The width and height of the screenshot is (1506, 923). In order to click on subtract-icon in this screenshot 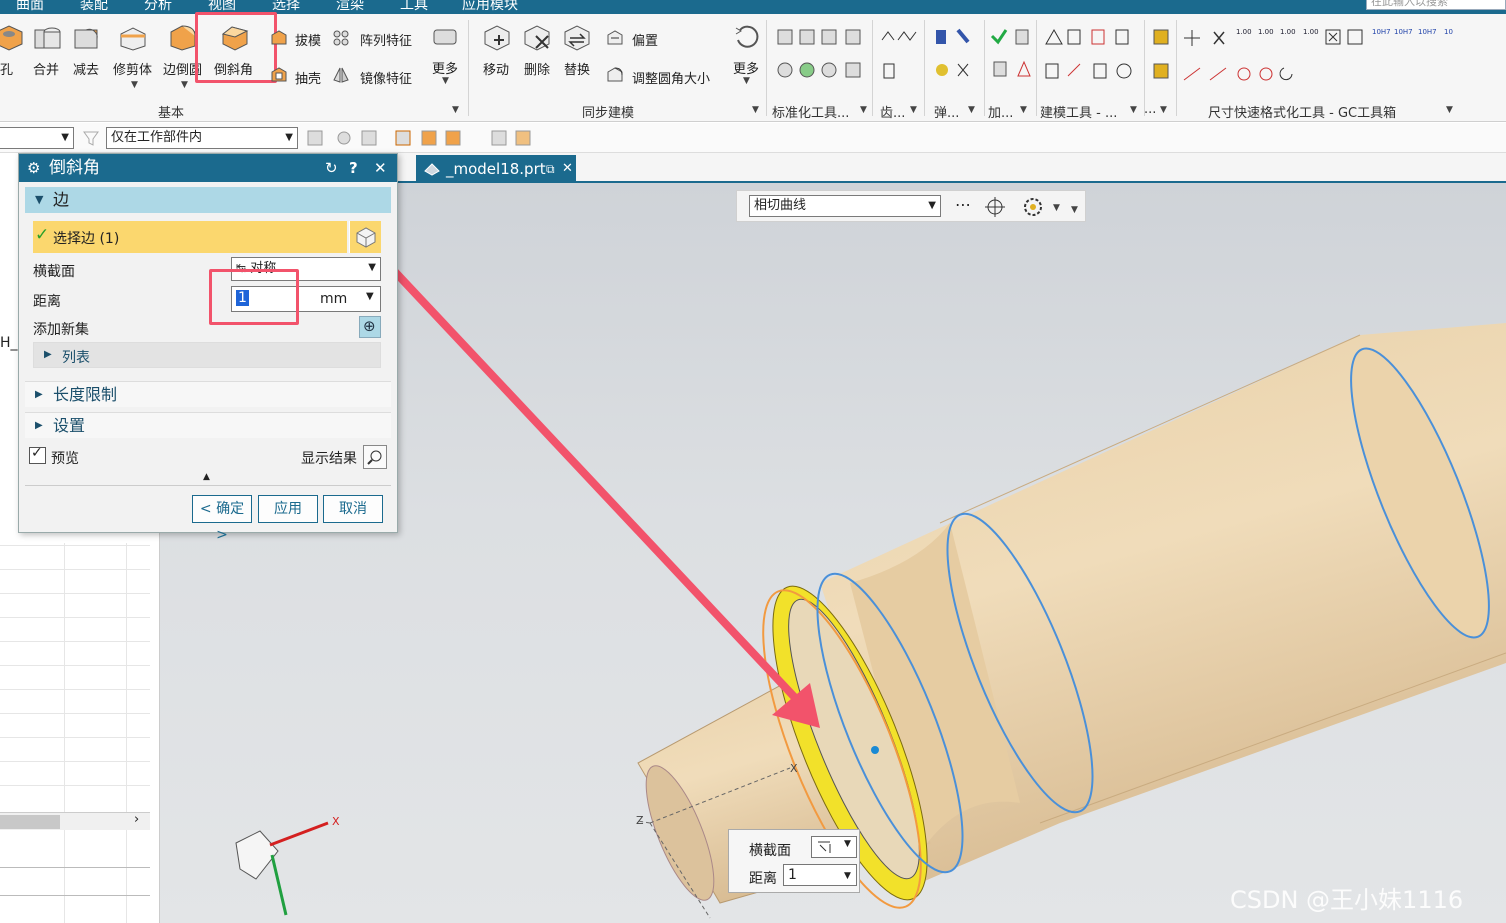, I will do `click(87, 37)`.